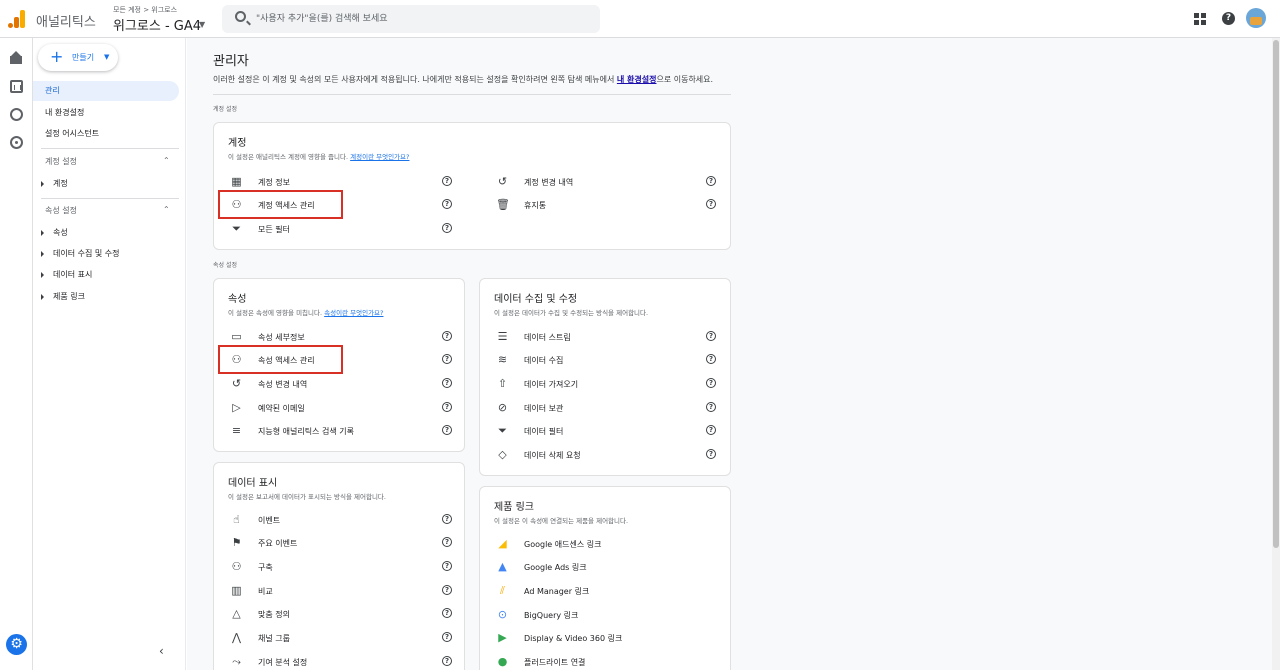 This screenshot has width=1280, height=670. Describe the element at coordinates (607, 360) in the screenshot. I see `data-collection-row: ≋ 데이터 수집?` at that location.